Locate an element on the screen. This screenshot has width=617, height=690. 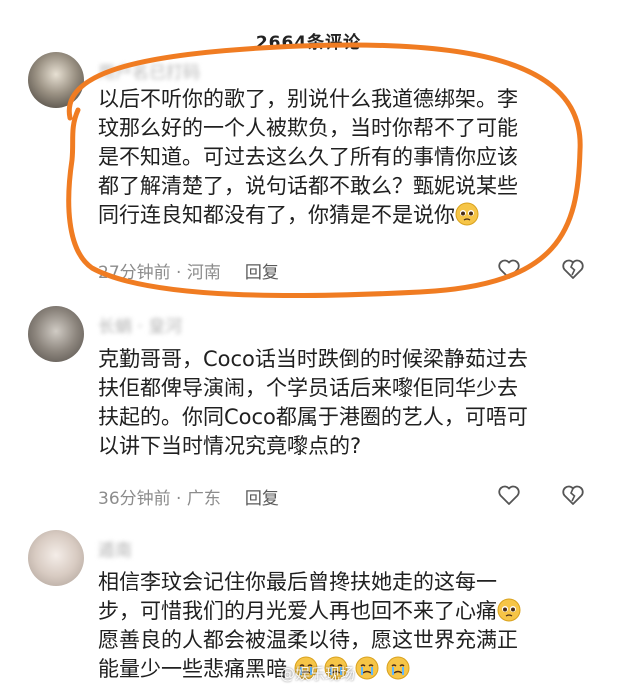
comment-username: 长蛸 · 皇河 is located at coordinates (140, 324).